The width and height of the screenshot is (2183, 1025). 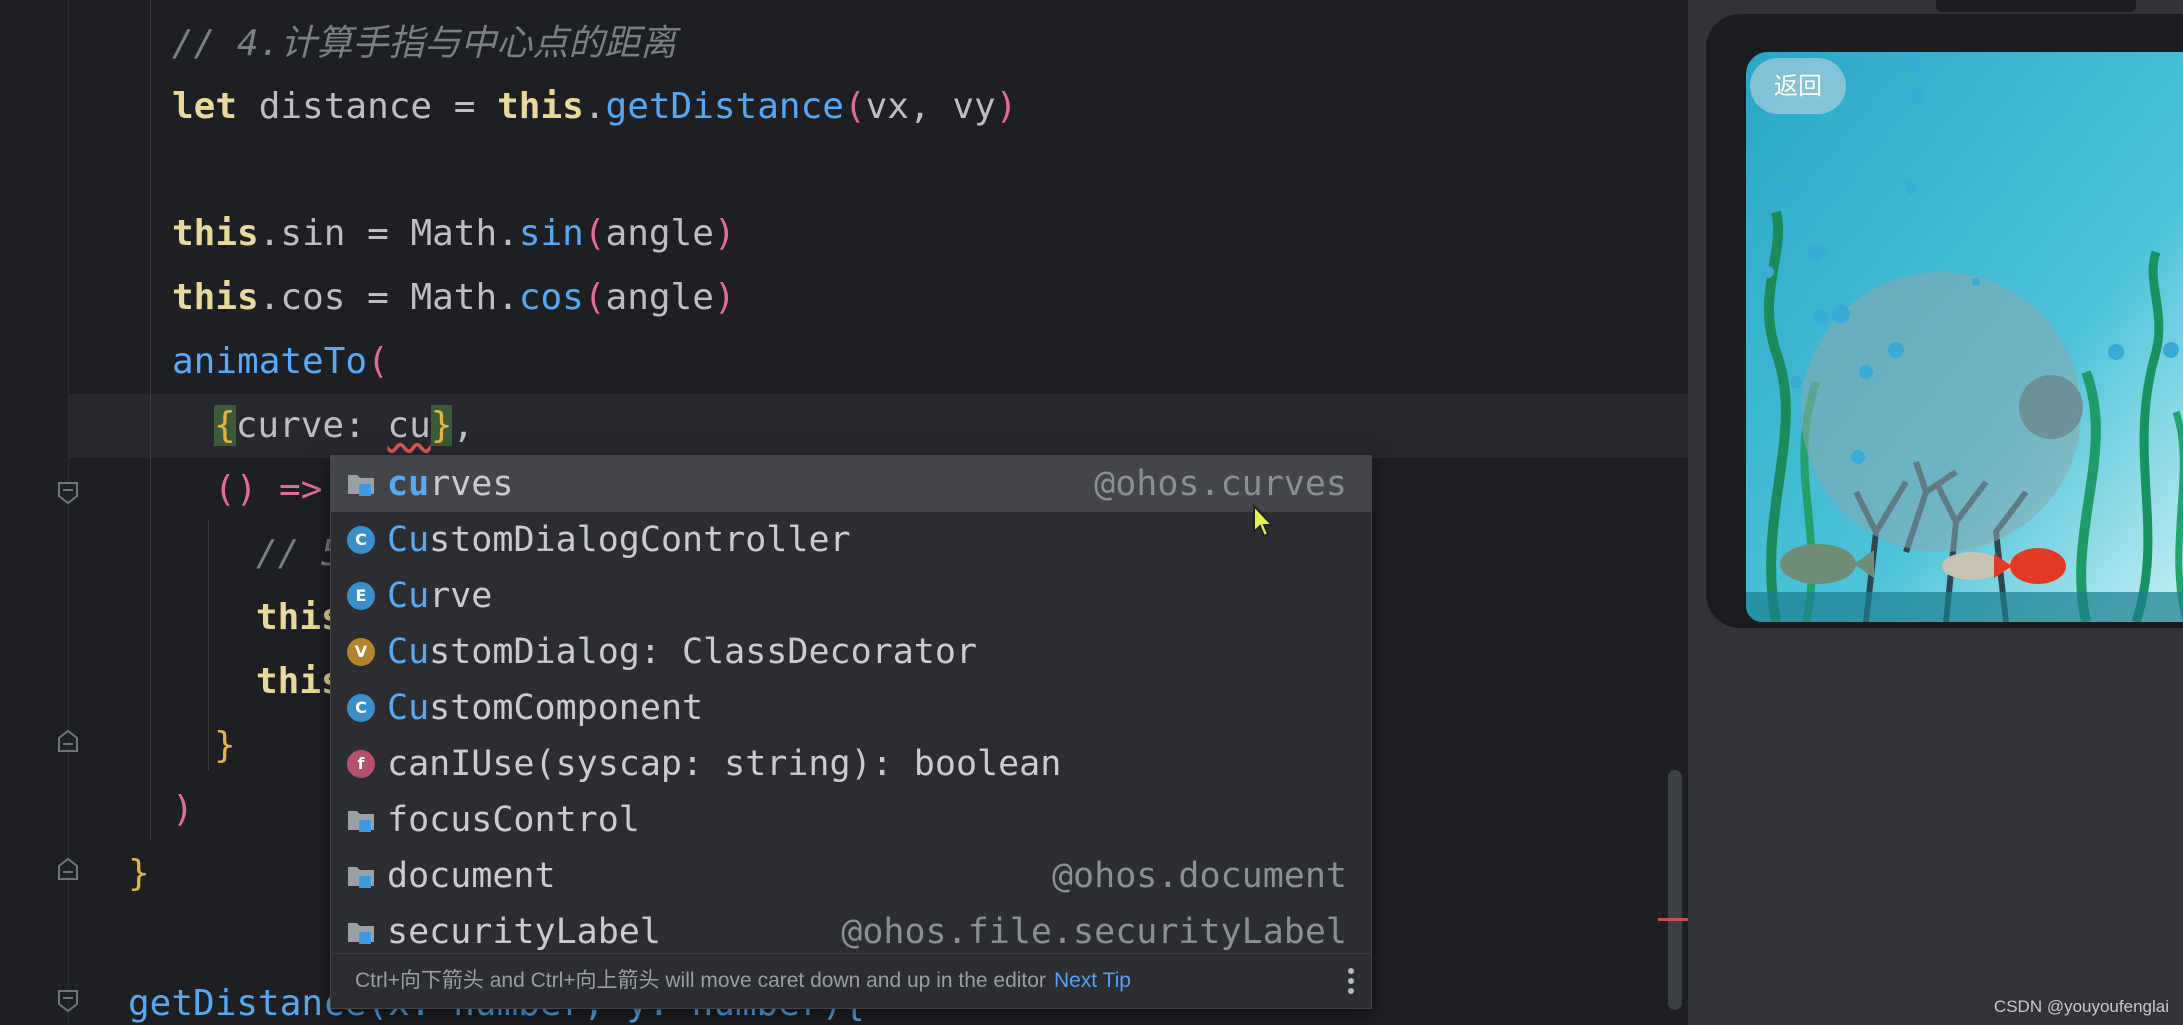 What do you see at coordinates (1675, 890) in the screenshot?
I see `editor-scrollbar` at bounding box center [1675, 890].